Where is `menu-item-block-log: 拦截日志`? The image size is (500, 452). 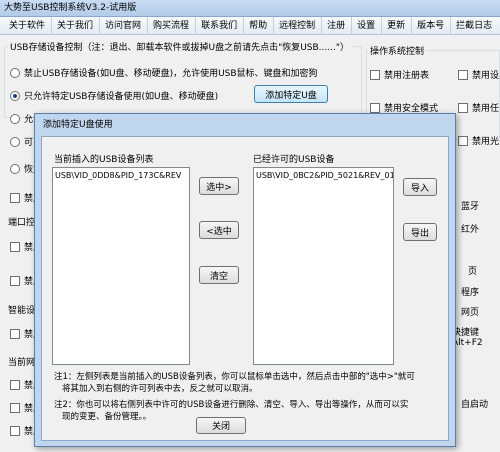 menu-item-block-log: 拦截日志 is located at coordinates (474, 26).